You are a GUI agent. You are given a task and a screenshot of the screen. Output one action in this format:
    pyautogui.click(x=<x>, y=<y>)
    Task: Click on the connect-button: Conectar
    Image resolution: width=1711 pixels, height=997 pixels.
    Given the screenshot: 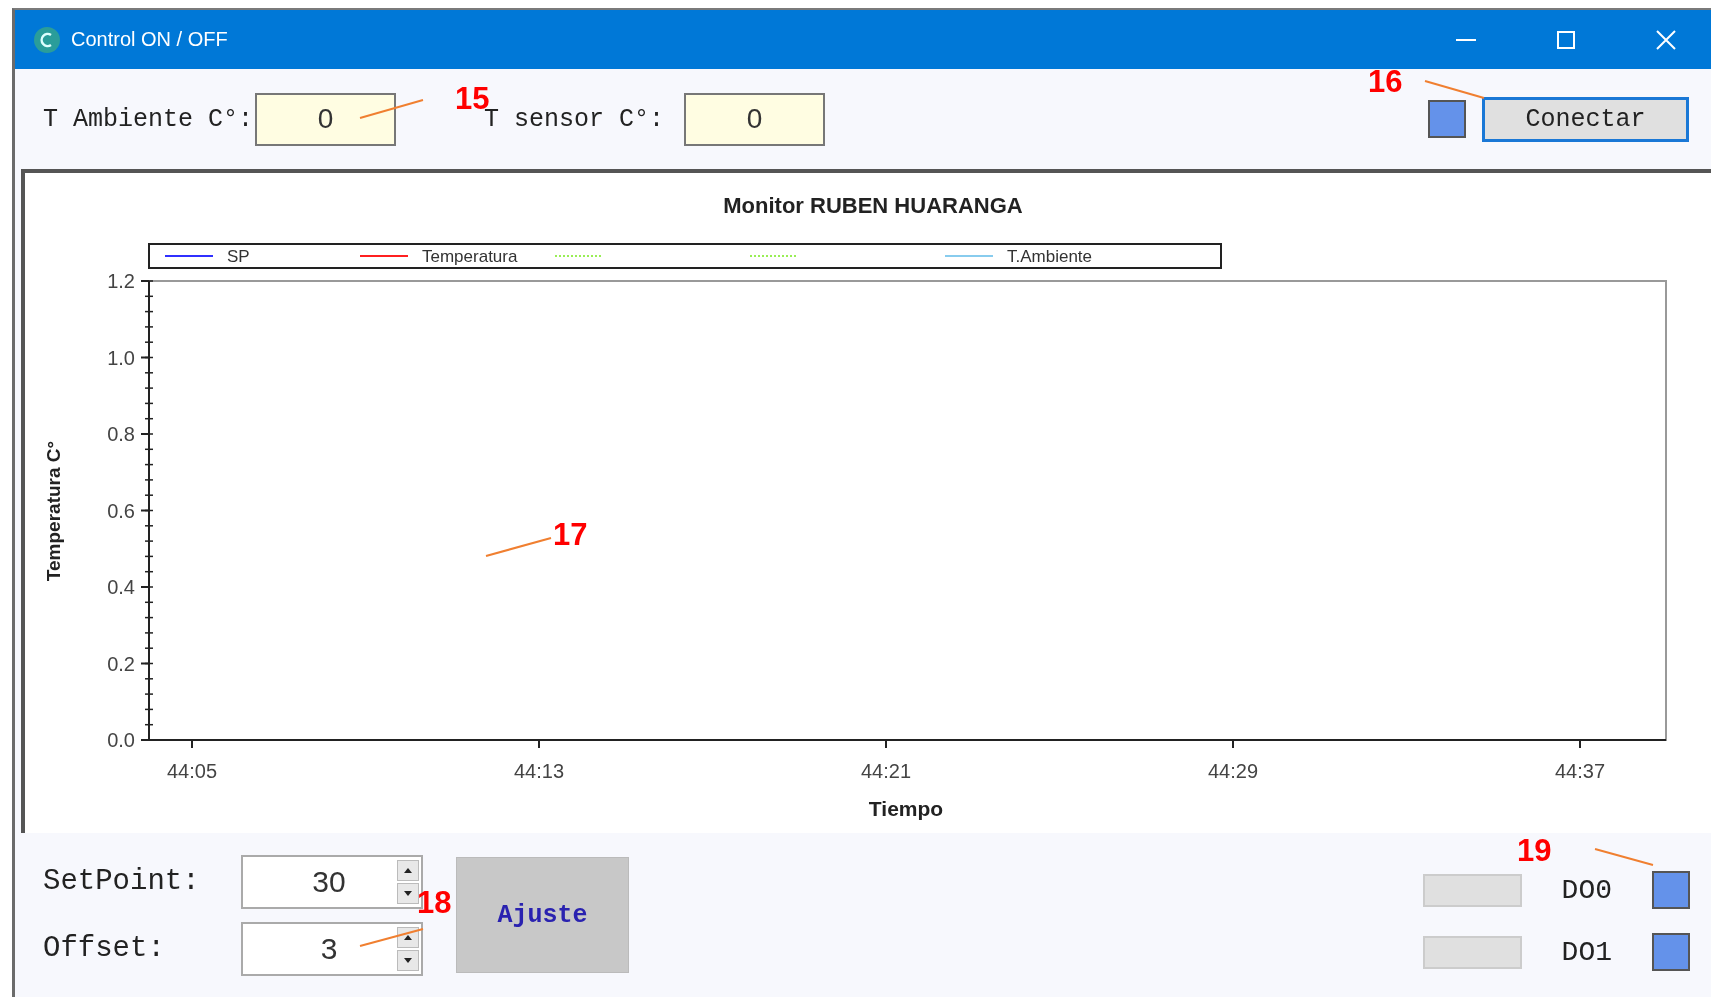 What is the action you would take?
    pyautogui.click(x=1585, y=119)
    